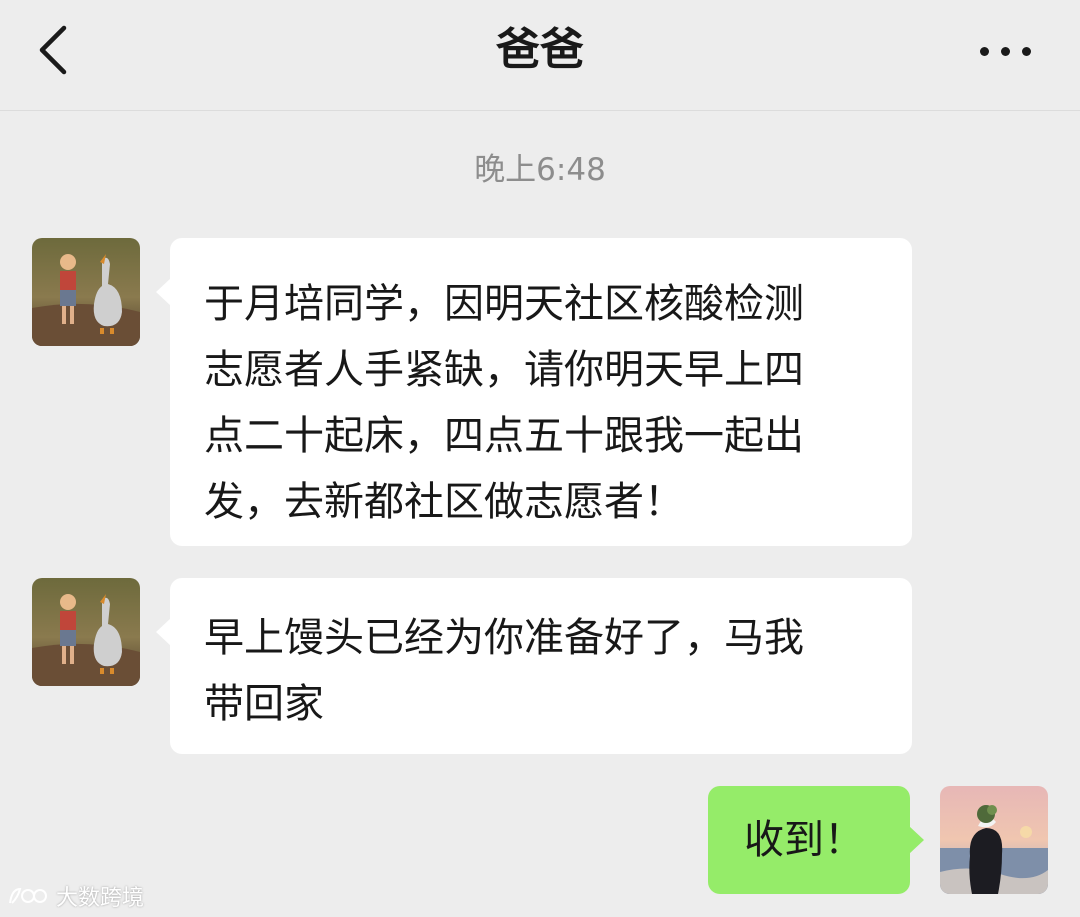  I want to click on back-button, so click(58, 50).